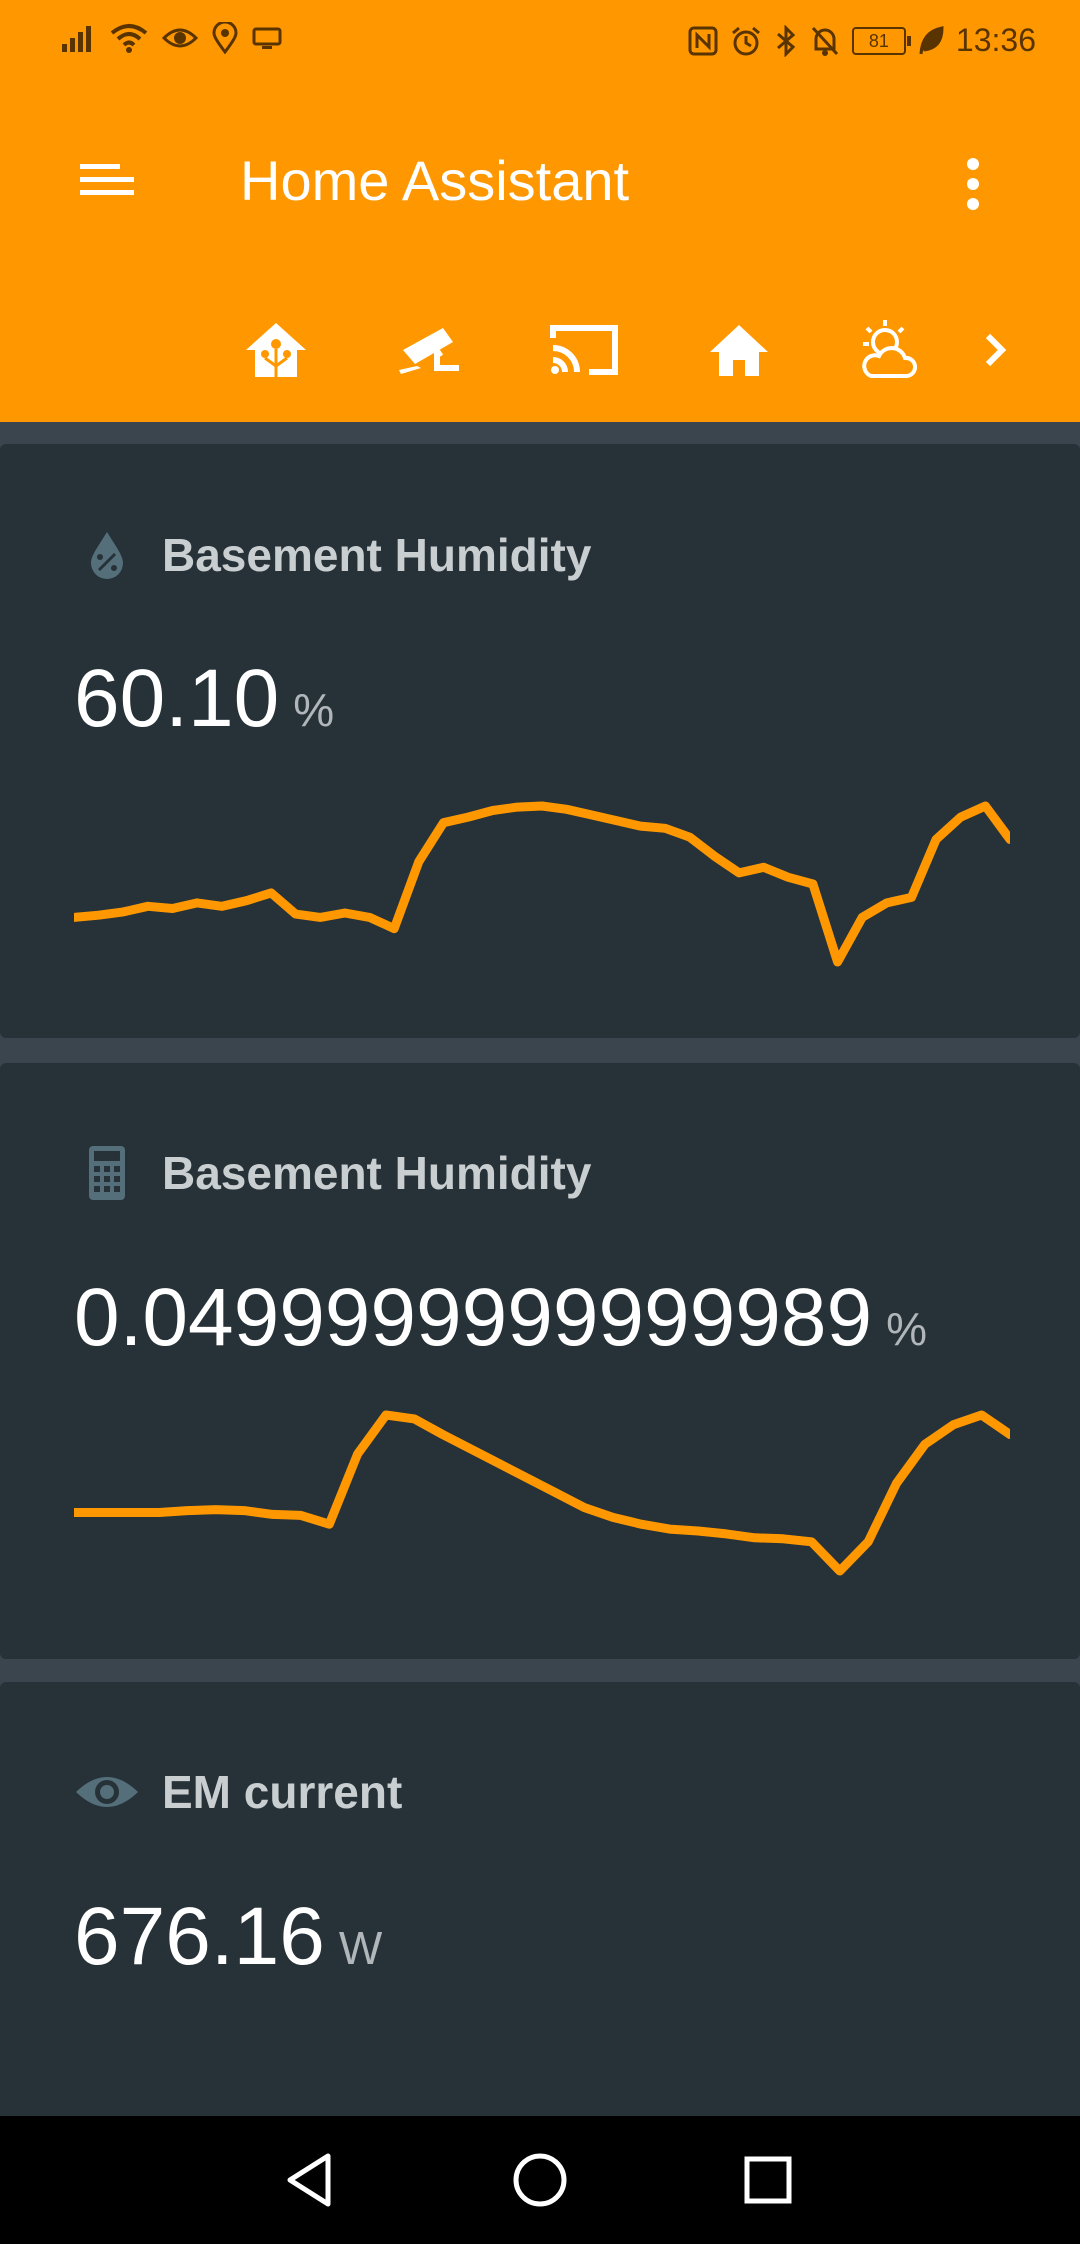  I want to click on card-state: 676.16 W, so click(228, 1937).